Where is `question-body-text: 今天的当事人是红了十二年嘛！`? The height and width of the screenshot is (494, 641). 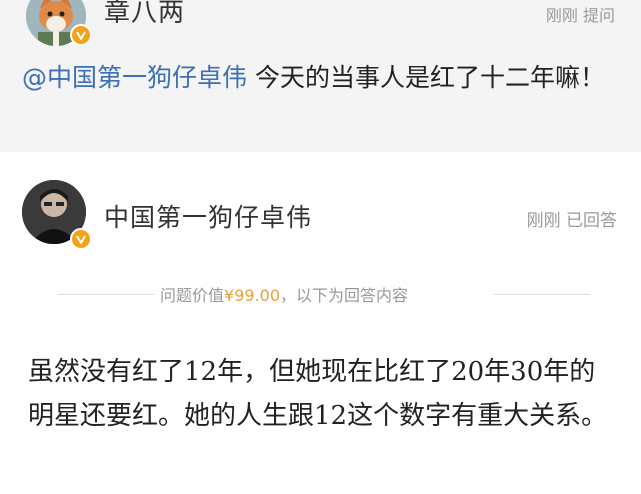
question-body-text: 今天的当事人是红了十二年嘛！ is located at coordinates (426, 77).